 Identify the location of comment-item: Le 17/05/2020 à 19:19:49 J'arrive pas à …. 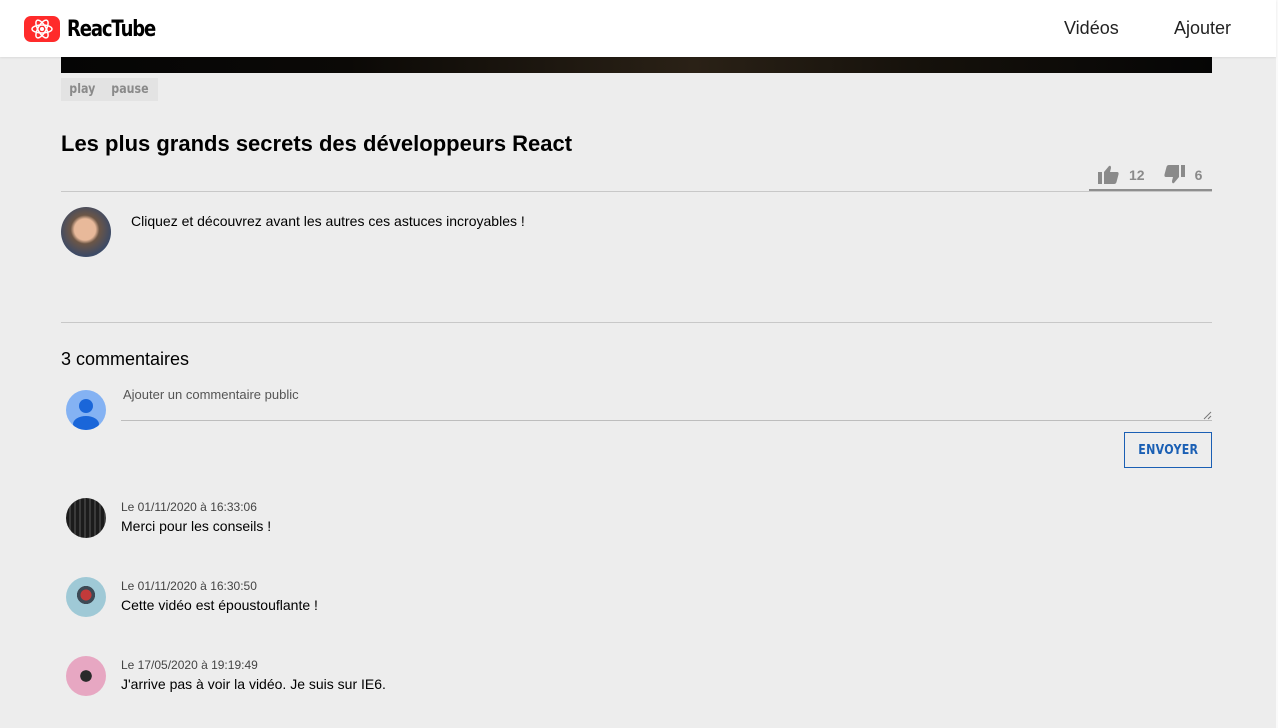
(639, 678).